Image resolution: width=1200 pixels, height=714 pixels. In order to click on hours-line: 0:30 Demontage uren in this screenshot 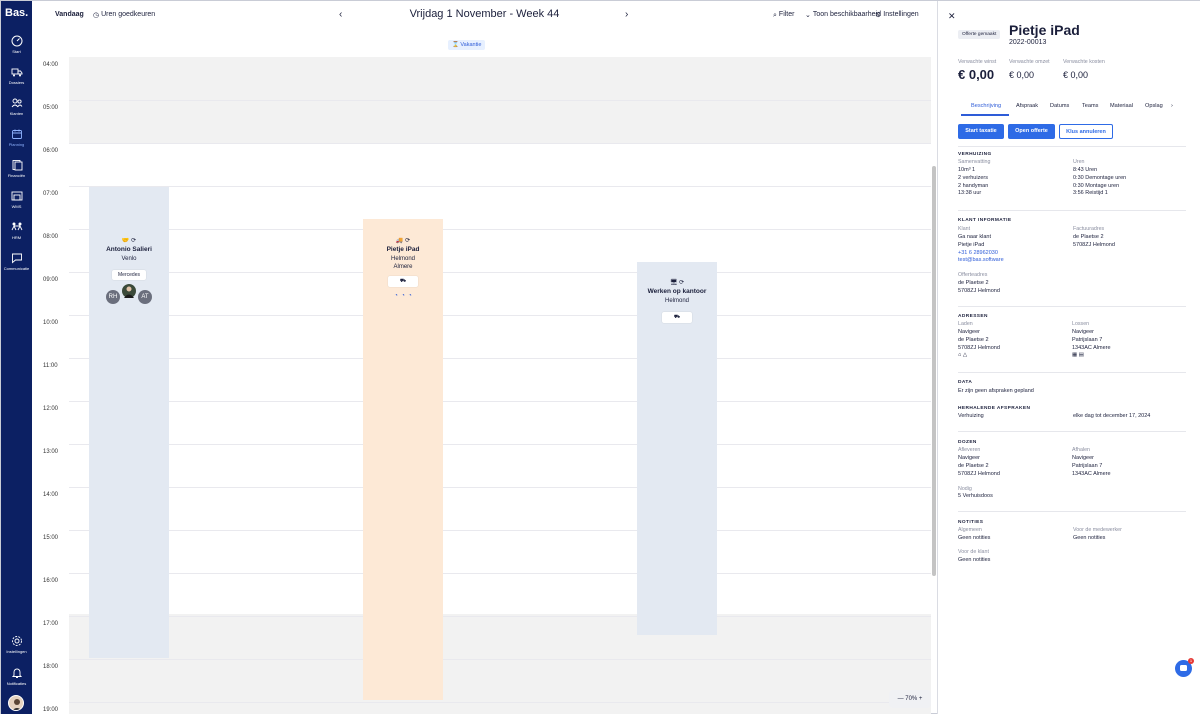, I will do `click(1100, 177)`.